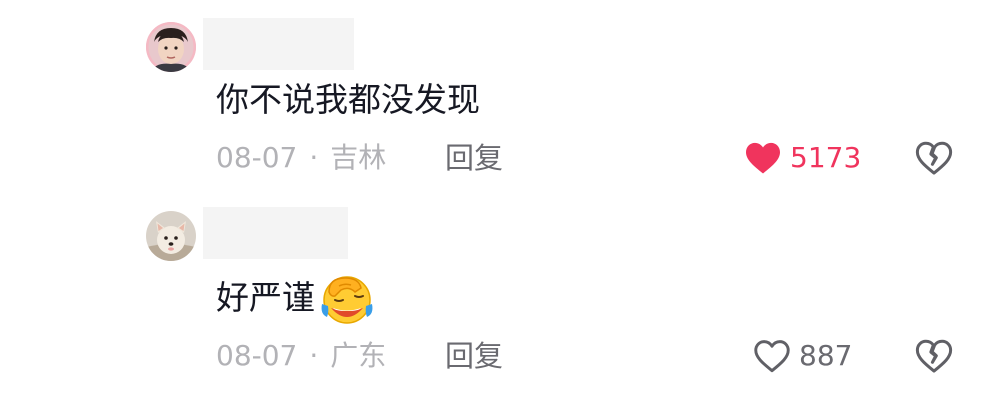 This screenshot has width=1000, height=395. Describe the element at coordinates (348, 99) in the screenshot. I see `comment-text: 你不说我都没发现` at that location.